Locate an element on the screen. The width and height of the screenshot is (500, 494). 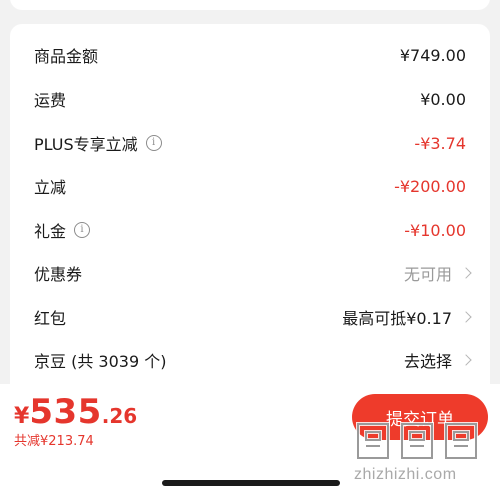
total-integer: 535 is located at coordinates (65, 412).